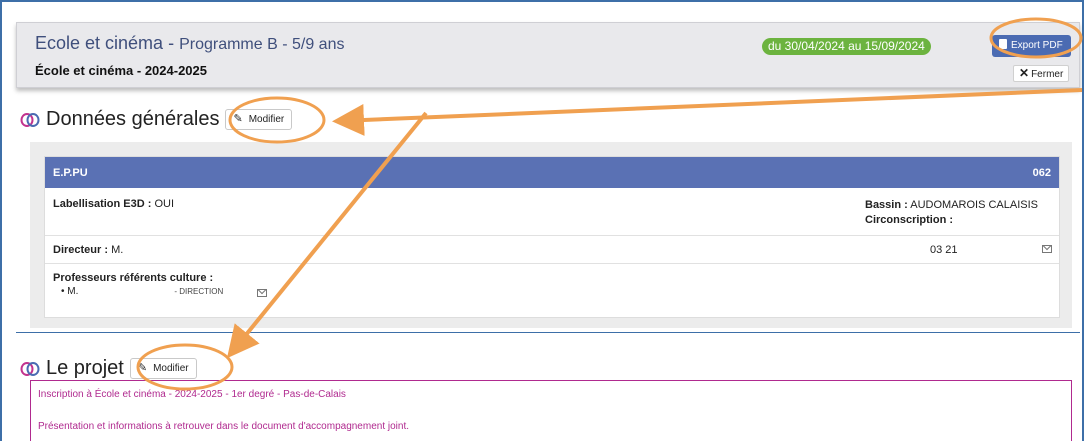  Describe the element at coordinates (121, 70) in the screenshot. I see `page-subtitle: École et cinéma - 2024-2025` at that location.